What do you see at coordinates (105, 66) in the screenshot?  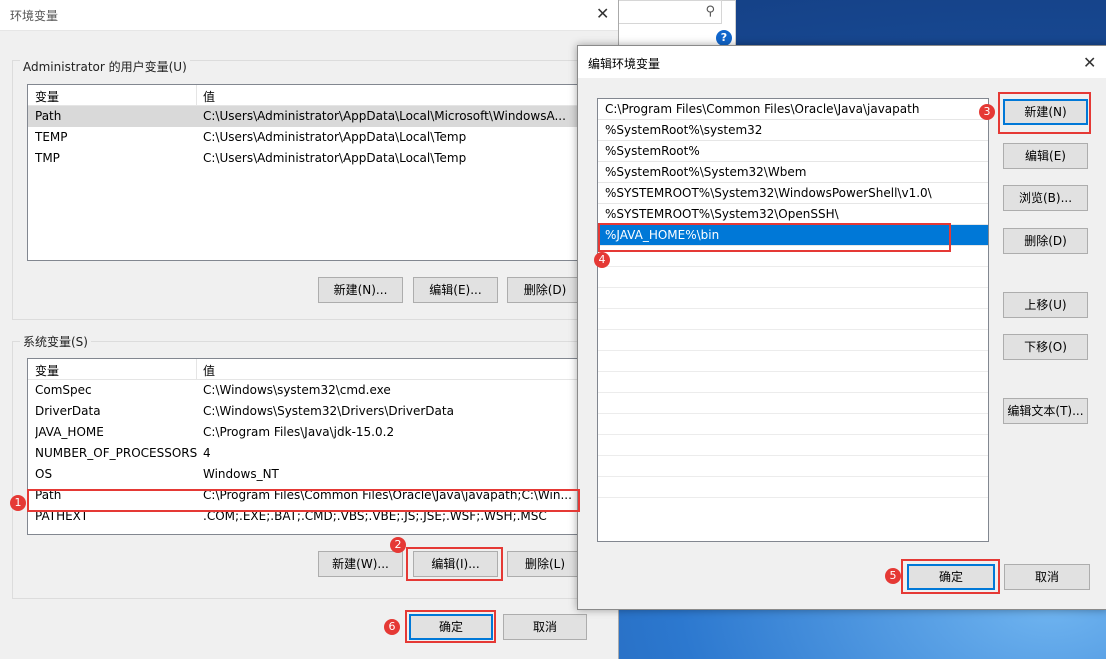 I see `user-variables-label: Administrator 的用户变量(U)` at bounding box center [105, 66].